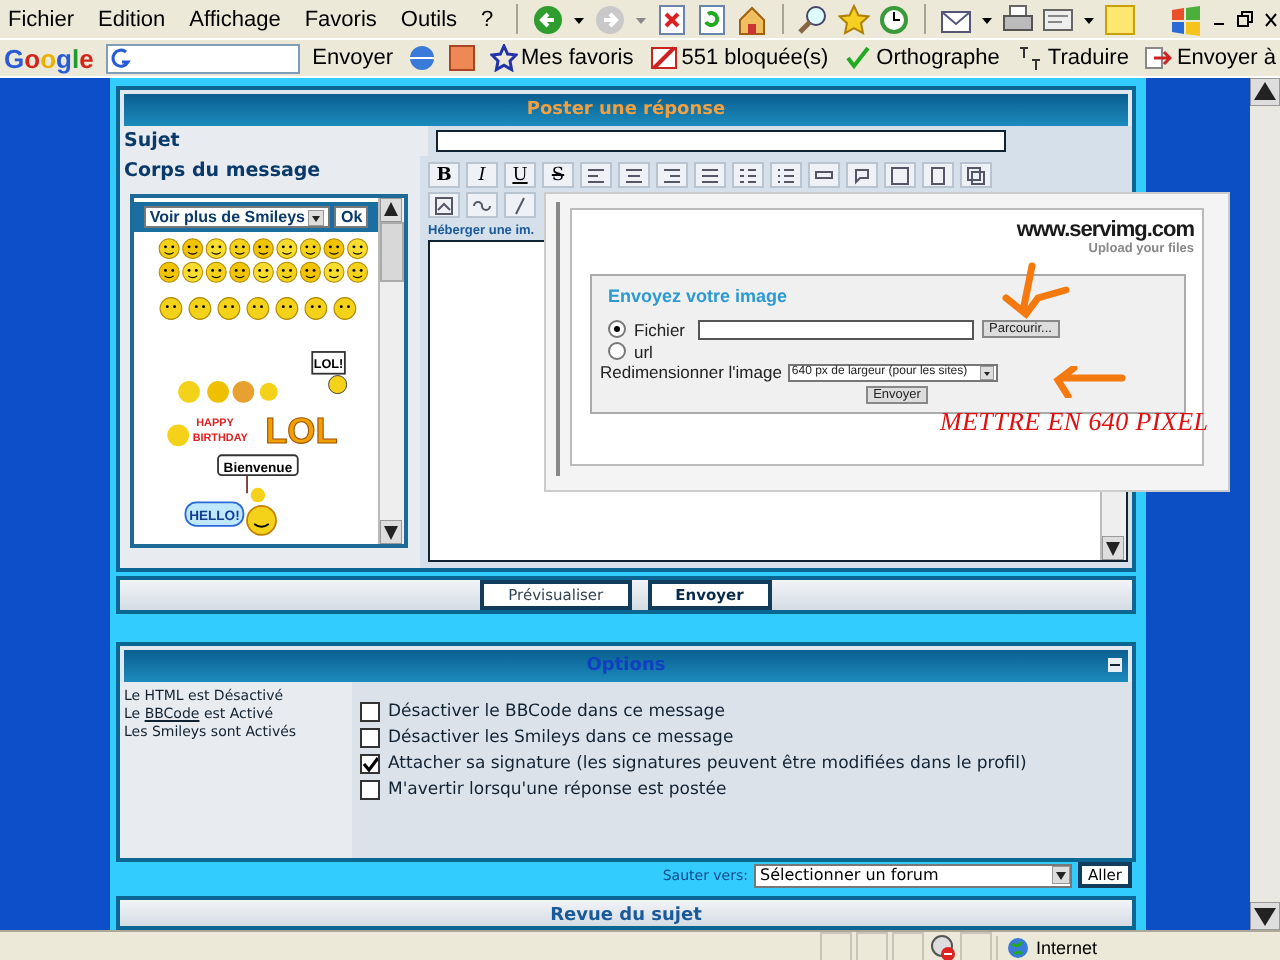 The width and height of the screenshot is (1280, 960). Describe the element at coordinates (1072, 58) in the screenshot. I see `translate-button: Traduire` at that location.